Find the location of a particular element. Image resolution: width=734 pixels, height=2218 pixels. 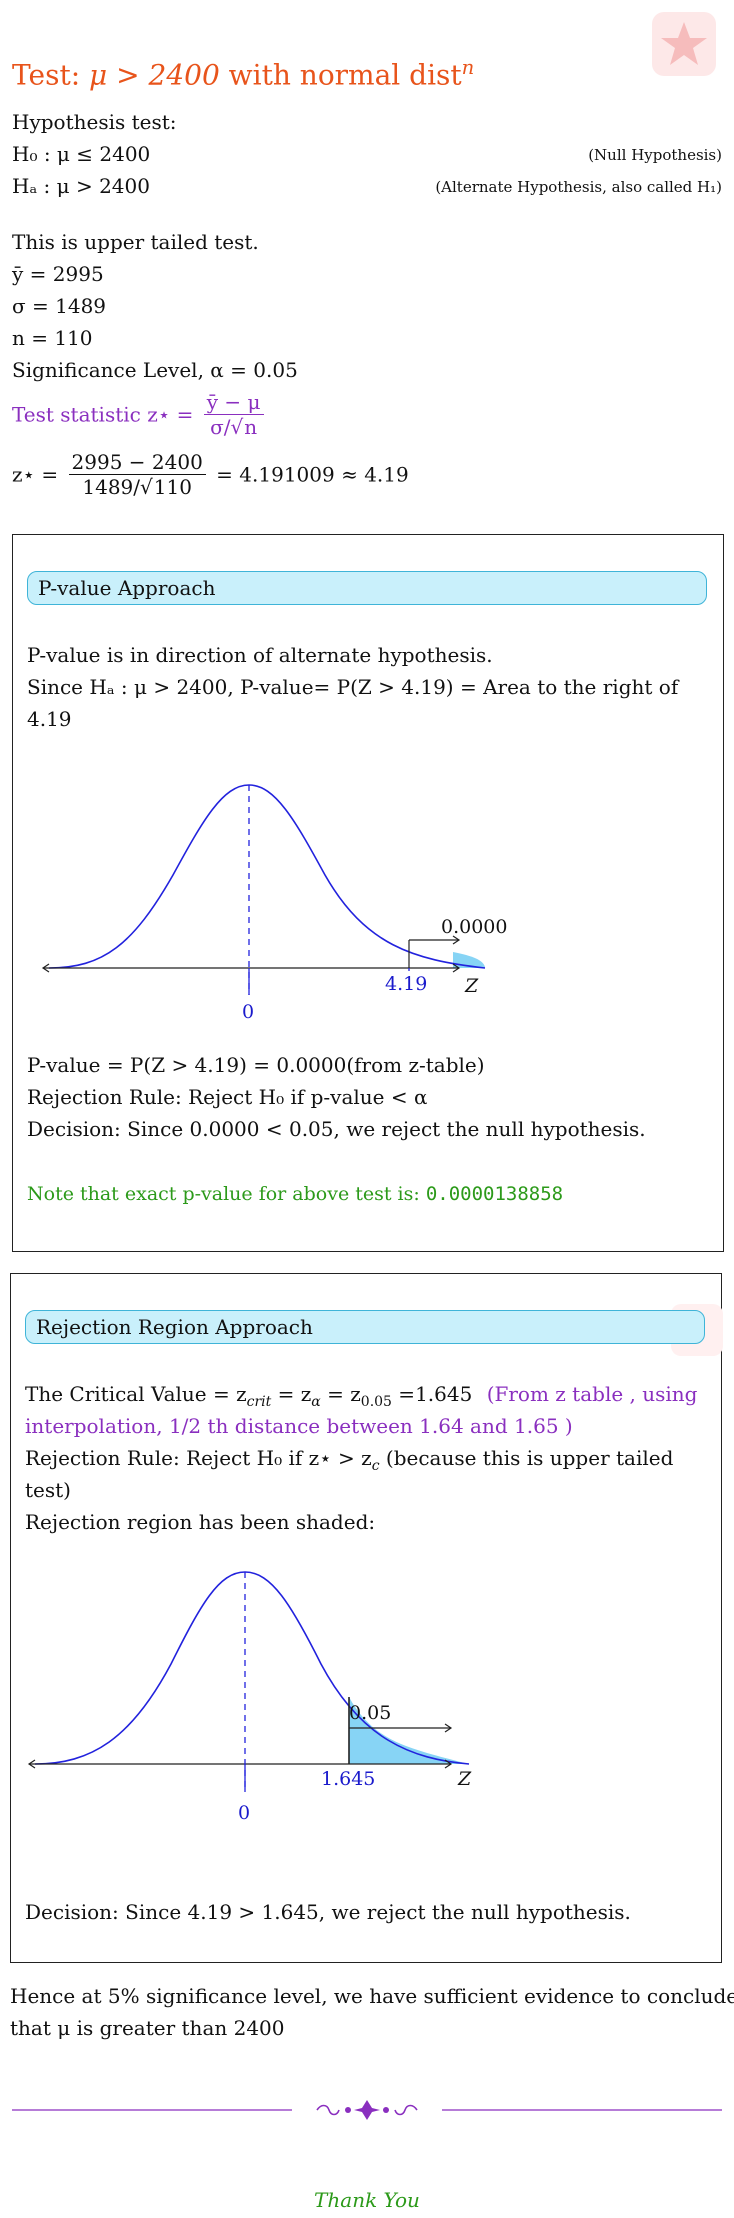

z-label: z⋆ = is located at coordinates (35, 474).